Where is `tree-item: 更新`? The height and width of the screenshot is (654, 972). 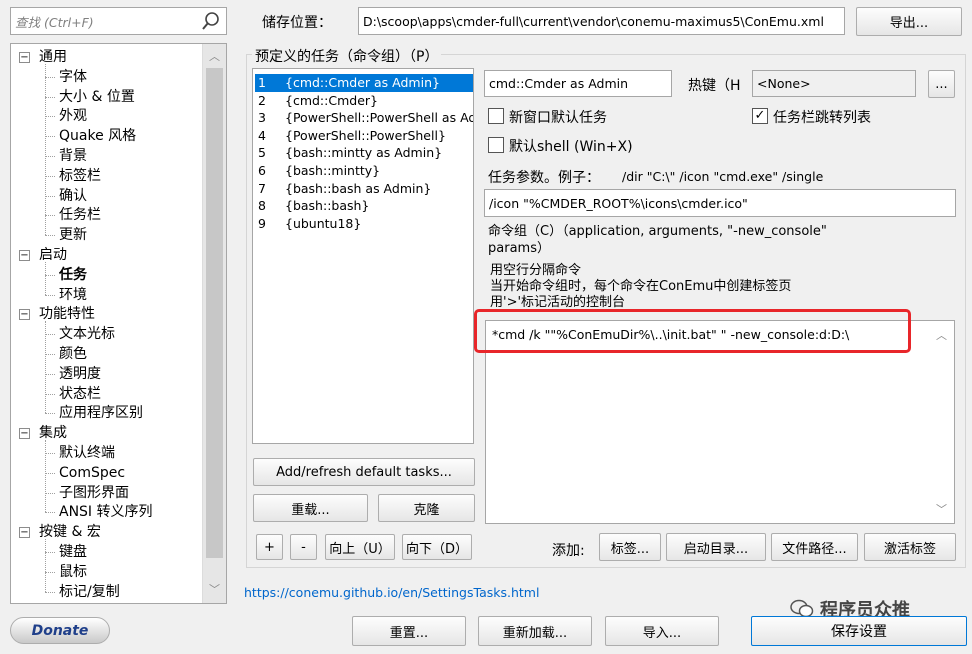 tree-item: 更新 is located at coordinates (73, 235).